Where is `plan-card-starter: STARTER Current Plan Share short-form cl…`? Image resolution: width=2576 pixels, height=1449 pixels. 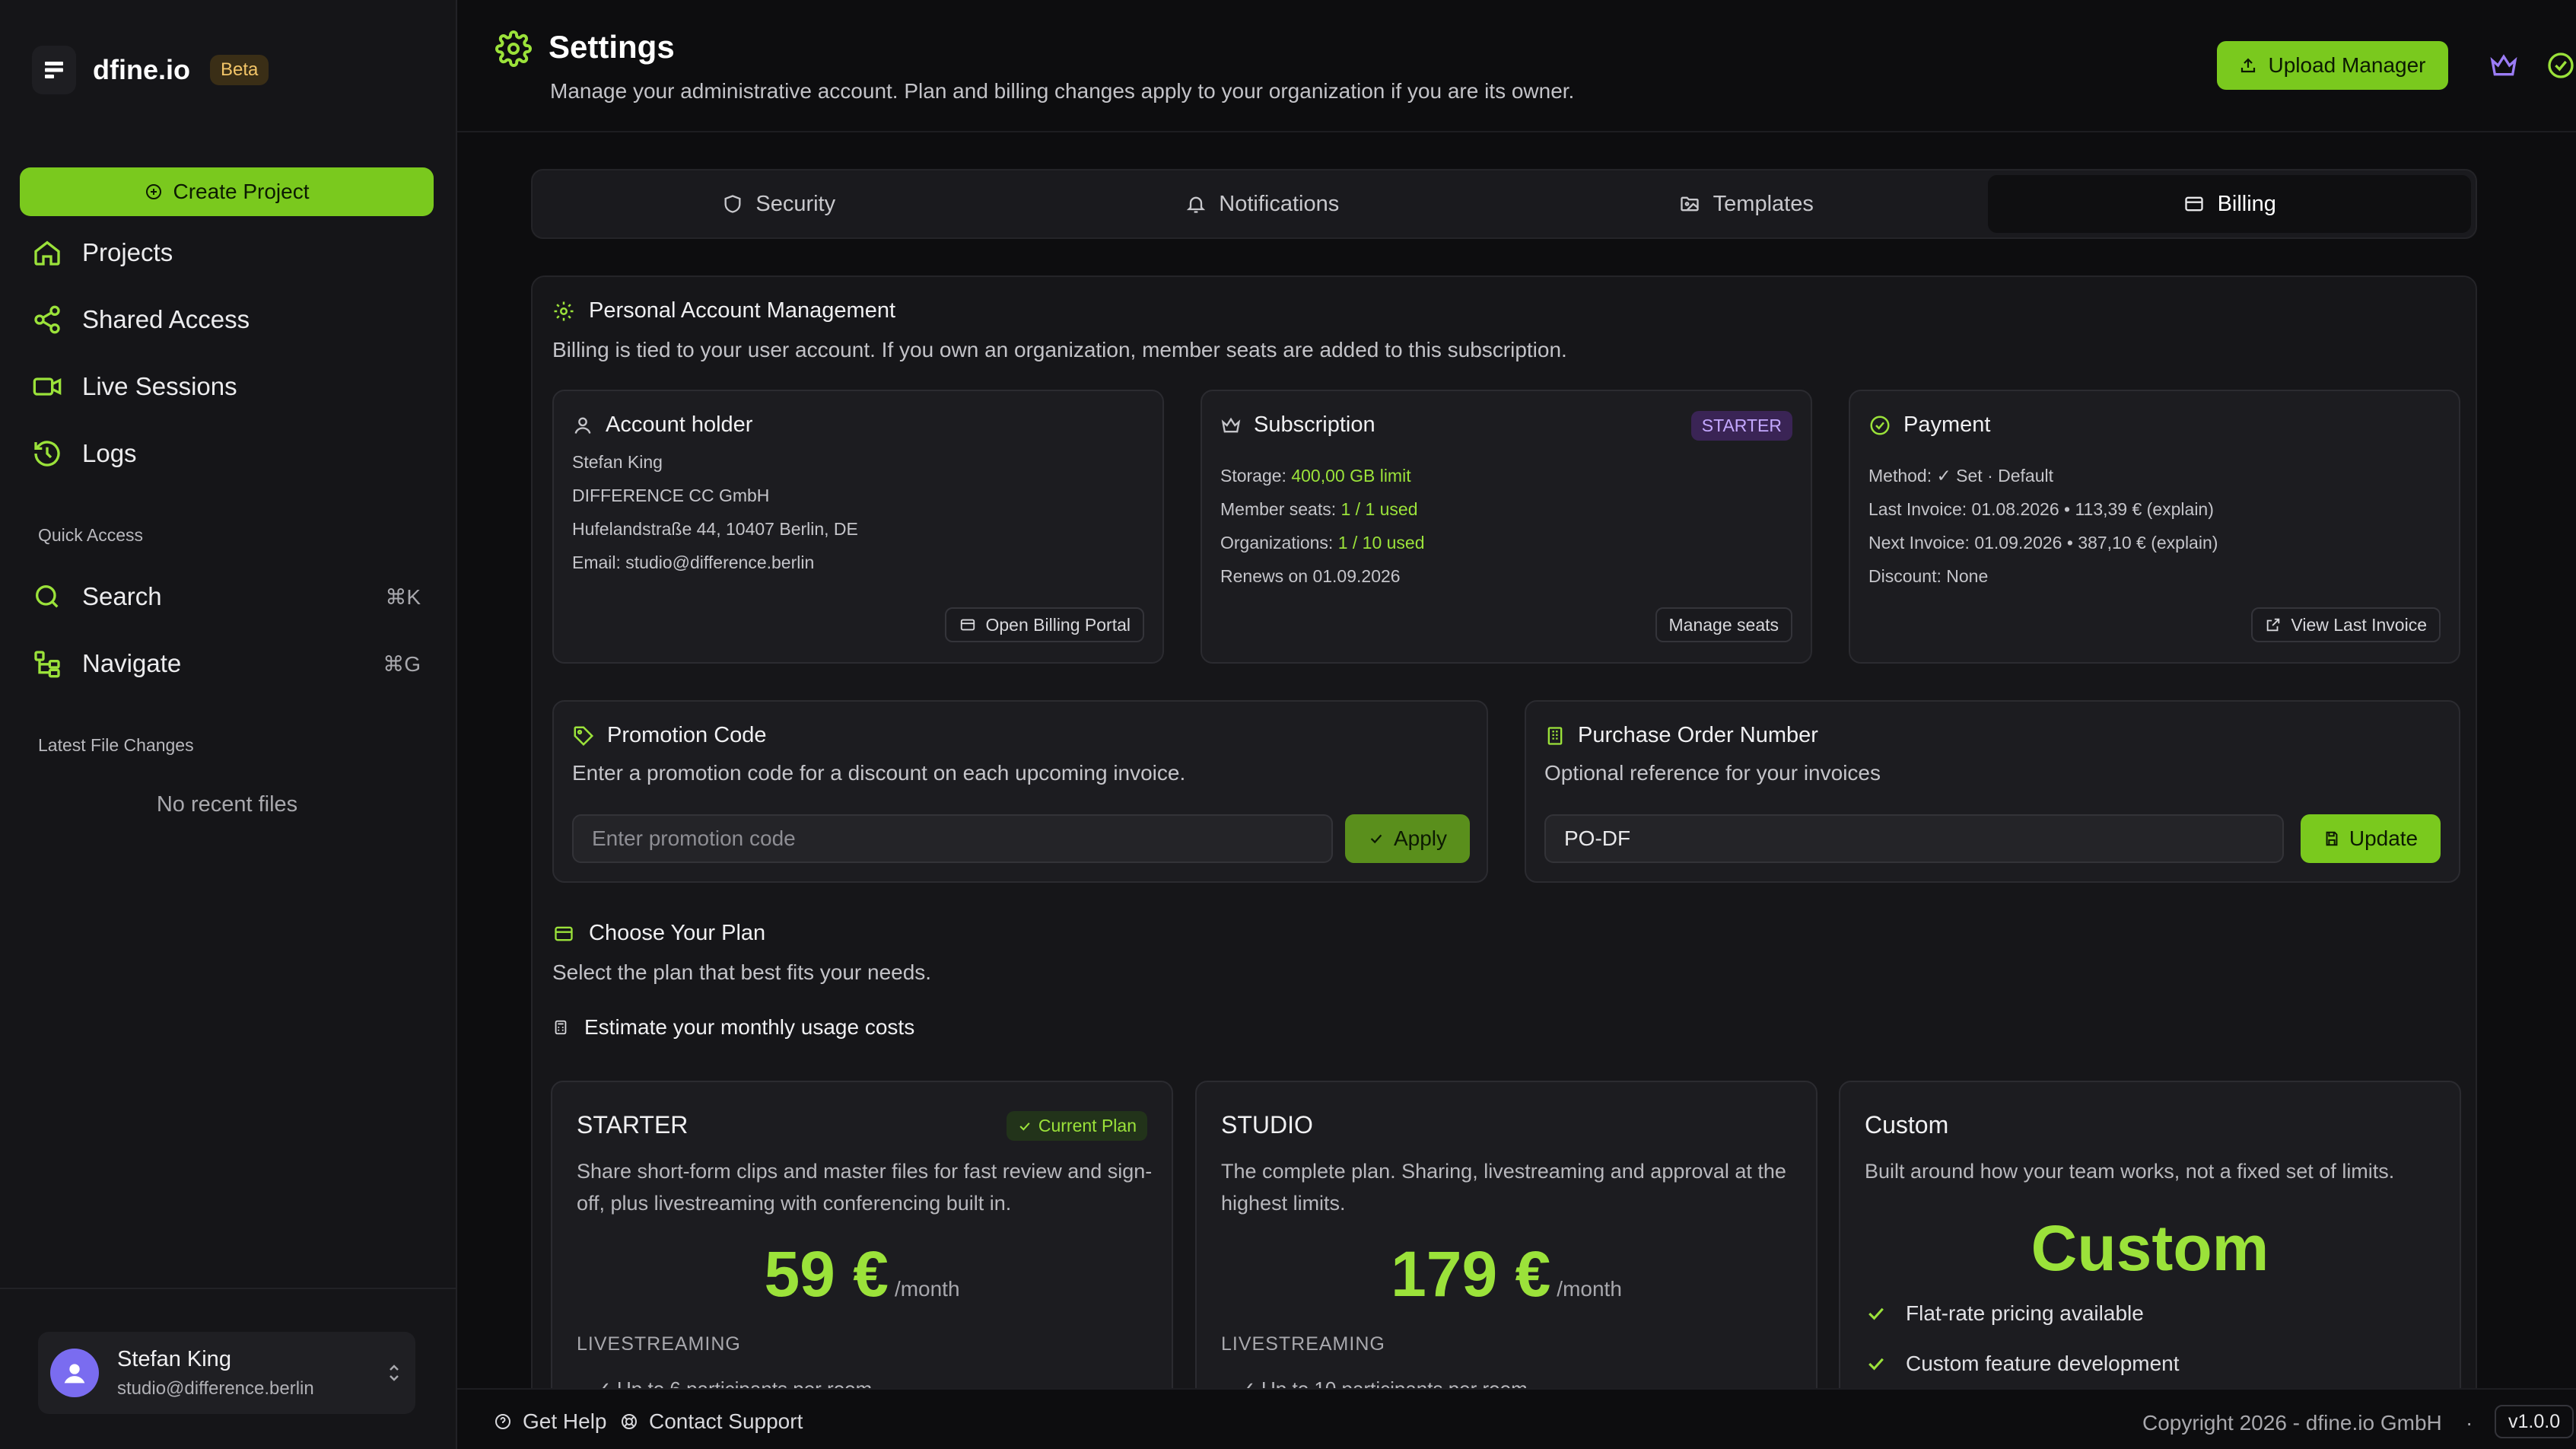 plan-card-starter: STARTER Current Plan Share short-form cl… is located at coordinates (862, 1248).